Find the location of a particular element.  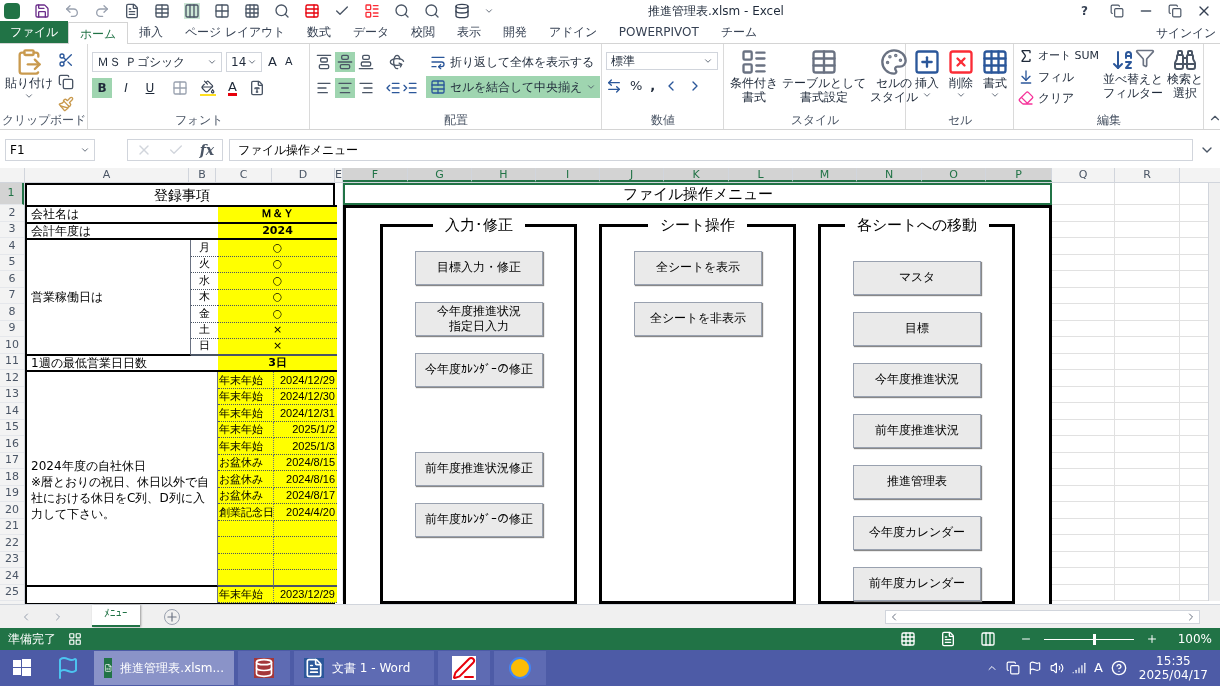

ribbon-tab: チーム is located at coordinates (738, 32).